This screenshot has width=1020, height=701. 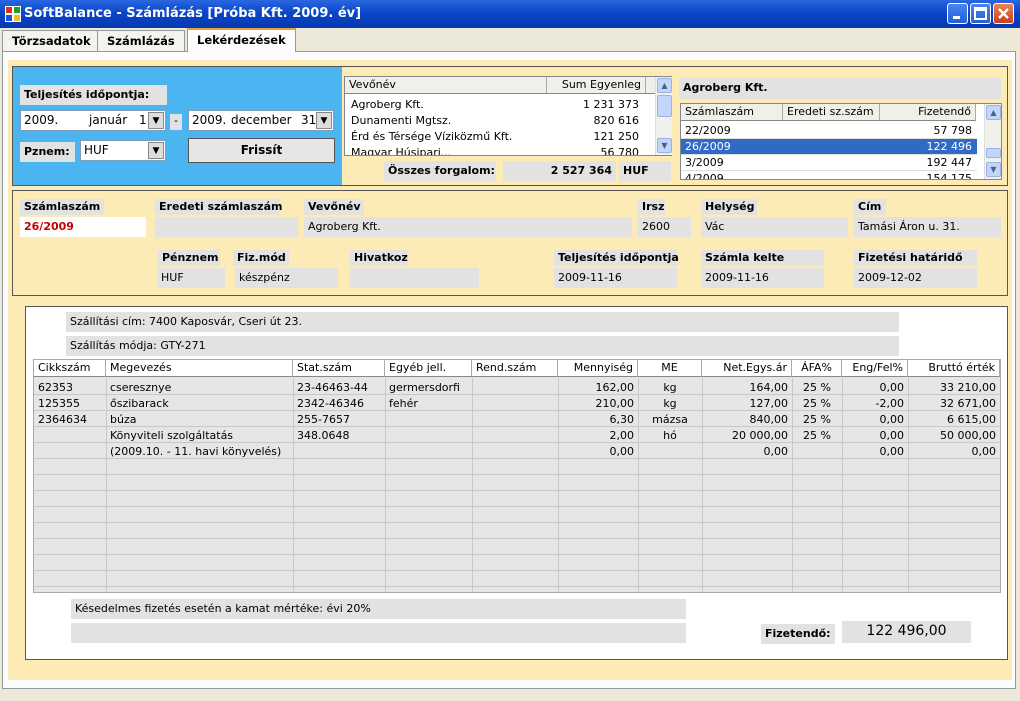 I want to click on customer-row-sum: 56 780, so click(x=595, y=150).